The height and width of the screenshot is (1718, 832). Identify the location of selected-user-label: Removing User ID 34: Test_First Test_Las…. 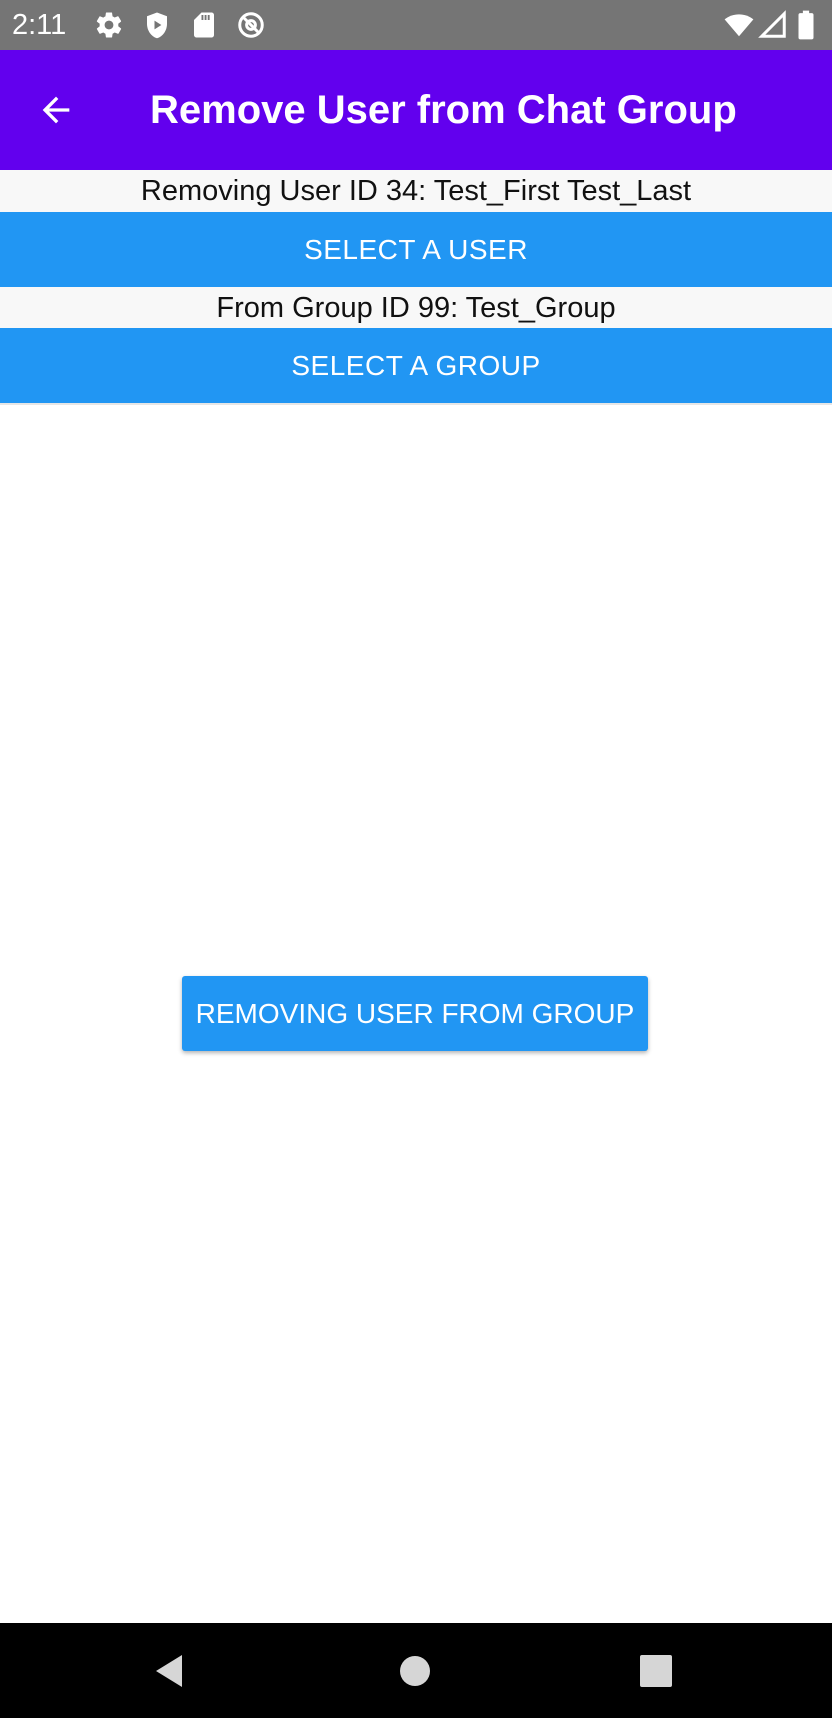
(416, 191).